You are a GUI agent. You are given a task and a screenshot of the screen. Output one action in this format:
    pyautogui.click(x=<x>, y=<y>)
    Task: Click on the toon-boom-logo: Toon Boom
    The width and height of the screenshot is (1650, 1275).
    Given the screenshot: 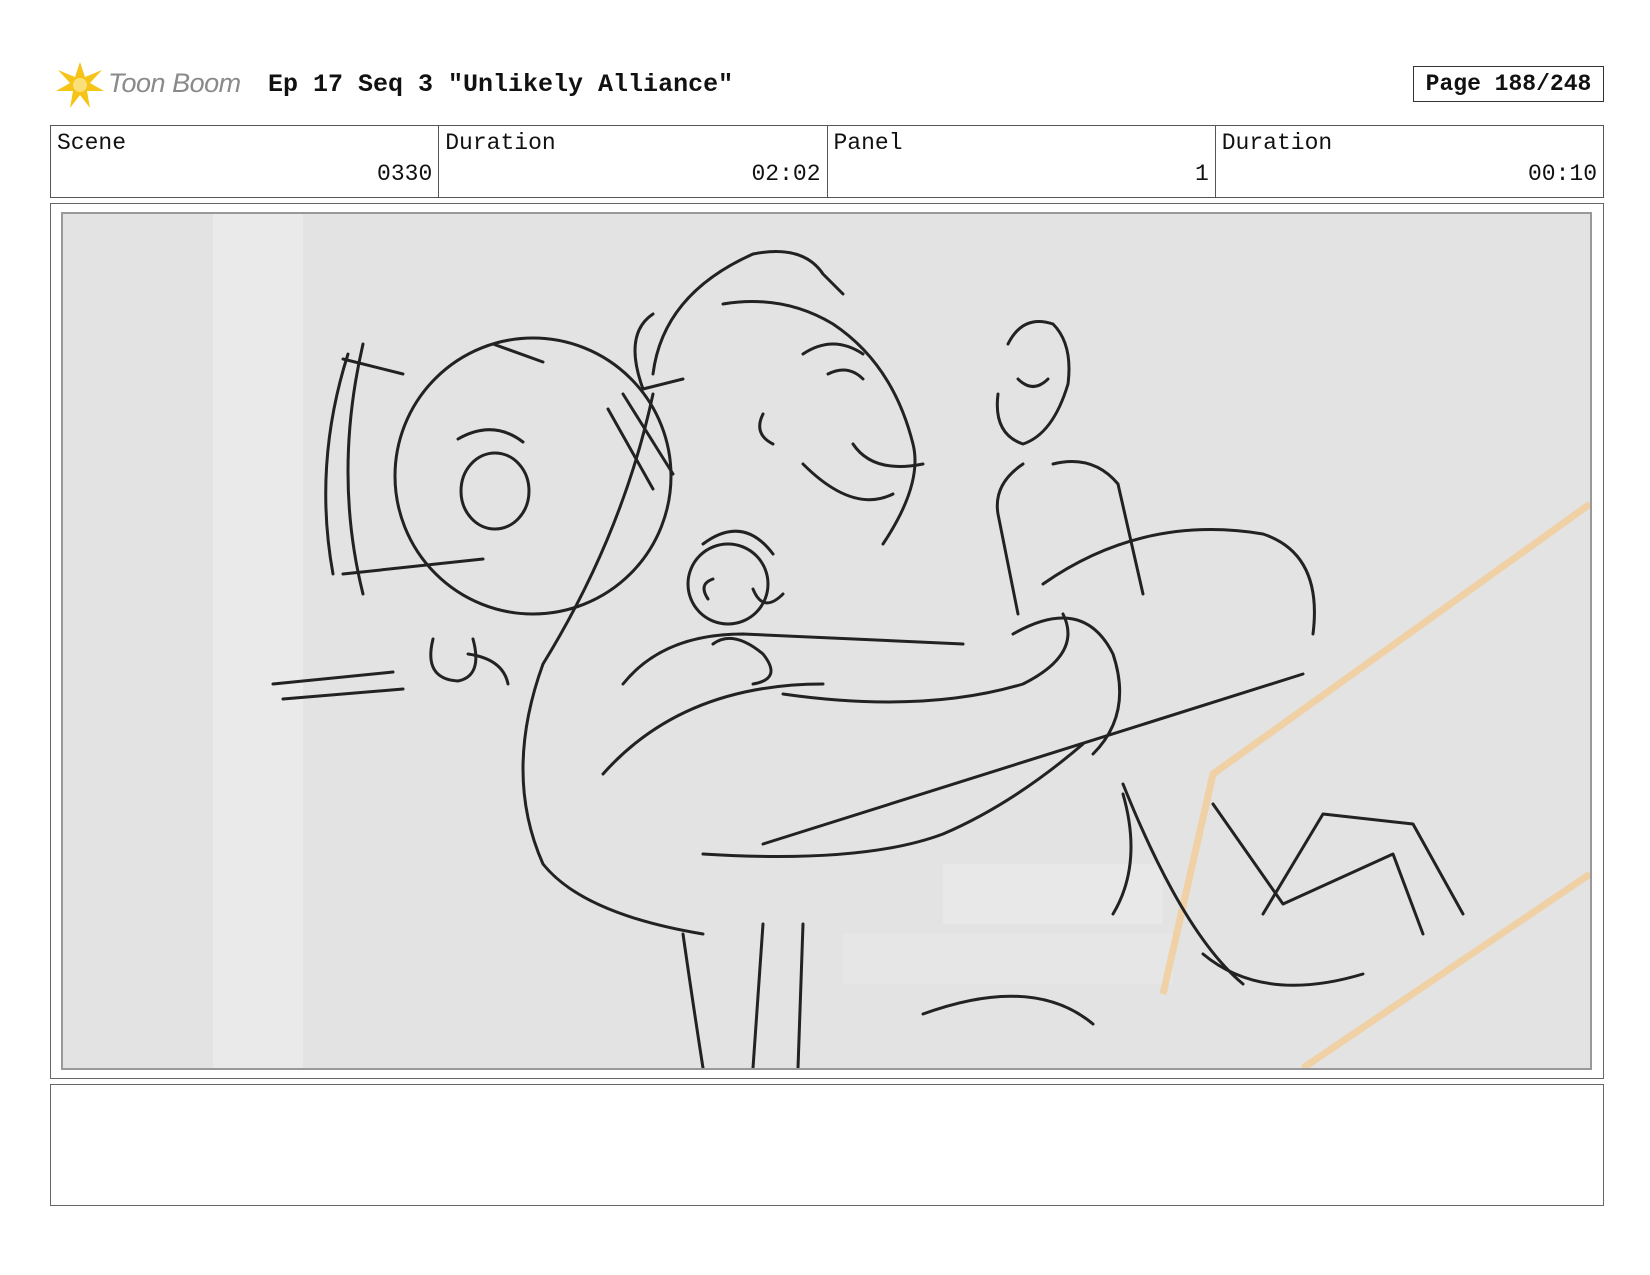 What is the action you would take?
    pyautogui.click(x=151, y=84)
    